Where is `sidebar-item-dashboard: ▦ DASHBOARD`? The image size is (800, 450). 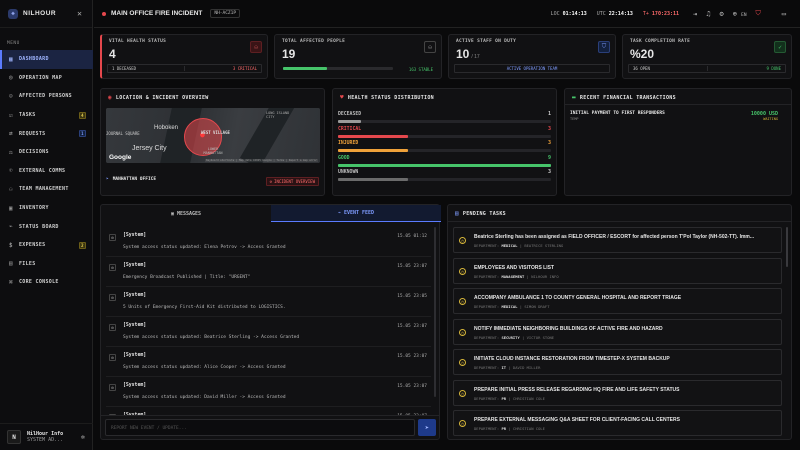
sidebar-item-dashboard: ▦ DASHBOARD is located at coordinates (46, 59).